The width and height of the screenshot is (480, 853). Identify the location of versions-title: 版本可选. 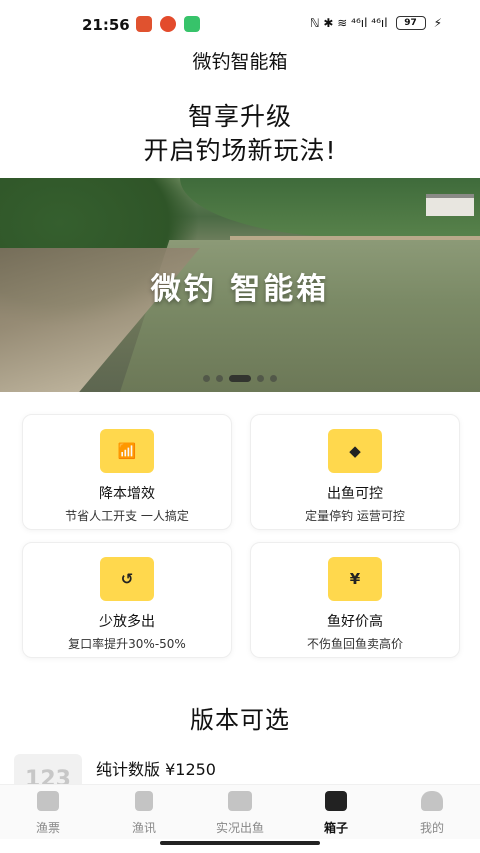
(240, 720).